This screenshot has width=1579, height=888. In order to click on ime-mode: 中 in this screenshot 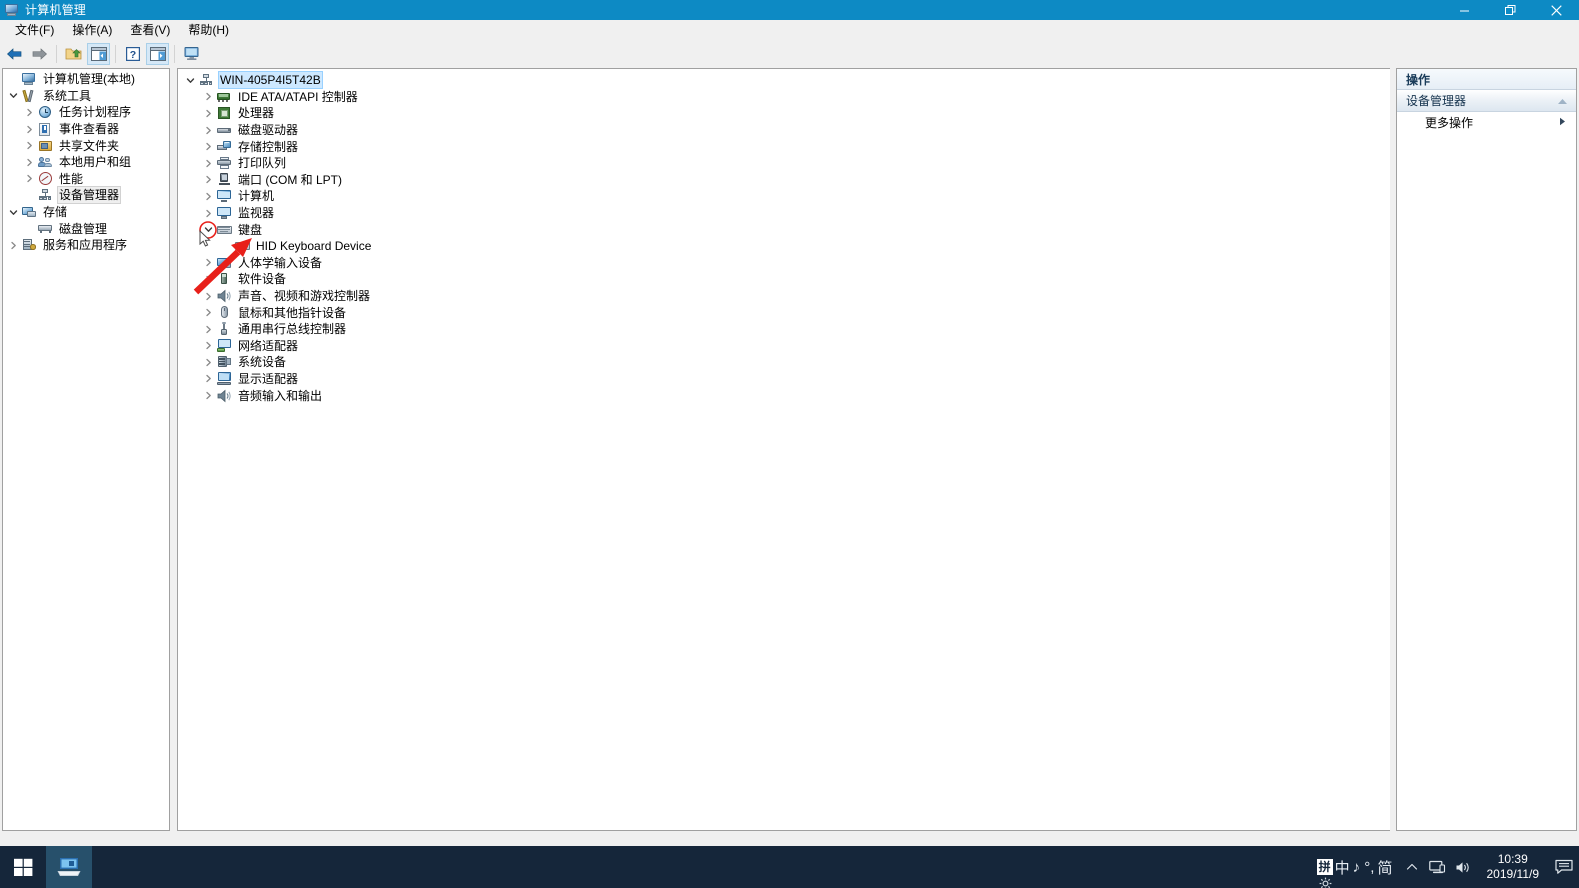, I will do `click(1342, 867)`.